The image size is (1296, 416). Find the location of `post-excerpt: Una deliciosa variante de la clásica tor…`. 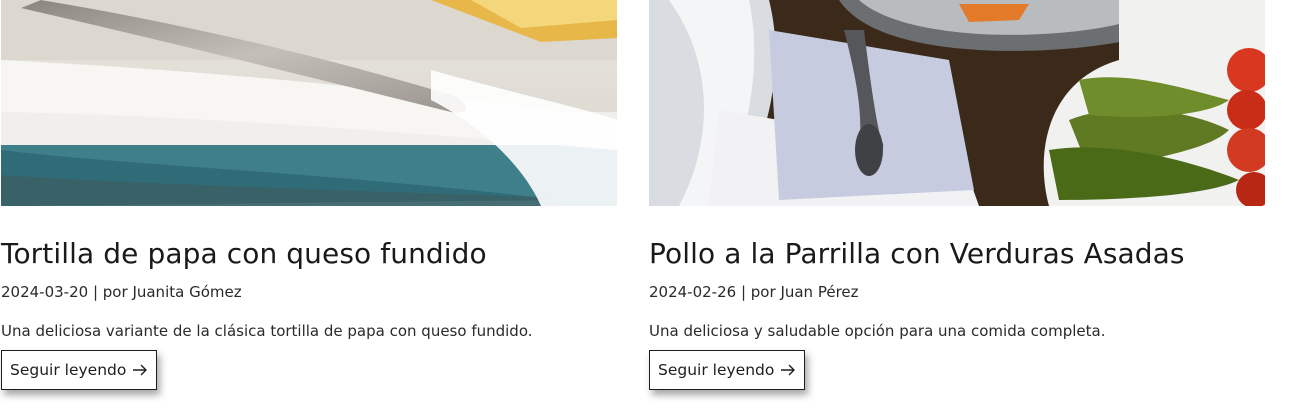

post-excerpt: Una deliciosa variante de la clásica tor… is located at coordinates (267, 331).